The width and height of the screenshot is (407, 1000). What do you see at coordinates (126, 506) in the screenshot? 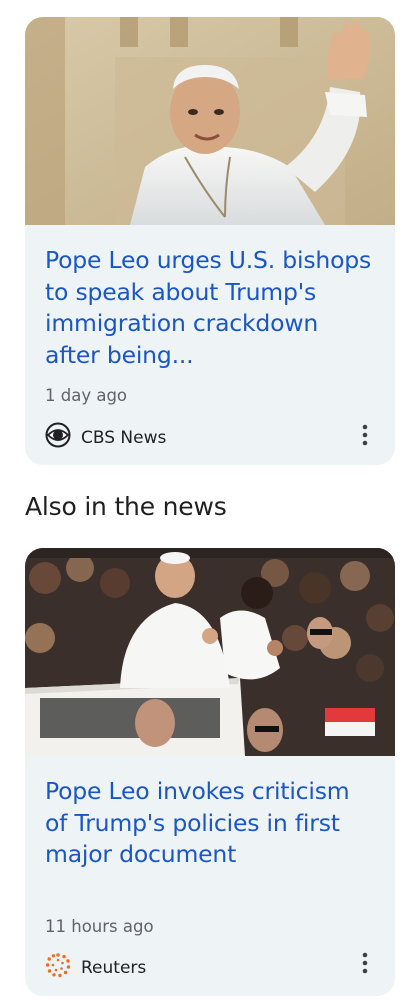
I see `section-heading: Also in the news` at bounding box center [126, 506].